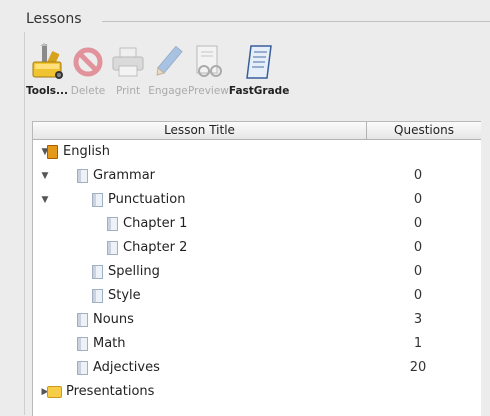 This screenshot has height=416, width=490. Describe the element at coordinates (296, 21) in the screenshot. I see `group-divider` at that location.